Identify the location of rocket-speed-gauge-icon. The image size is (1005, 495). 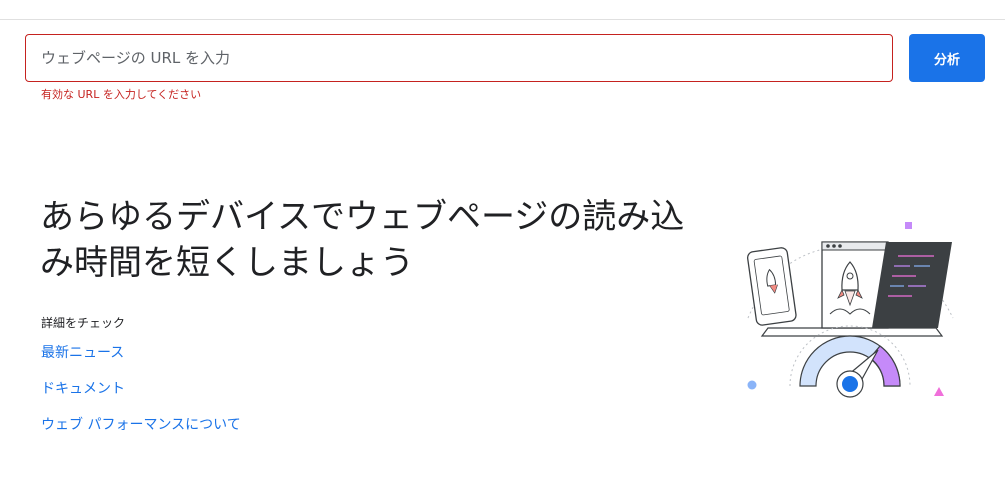
(850, 310).